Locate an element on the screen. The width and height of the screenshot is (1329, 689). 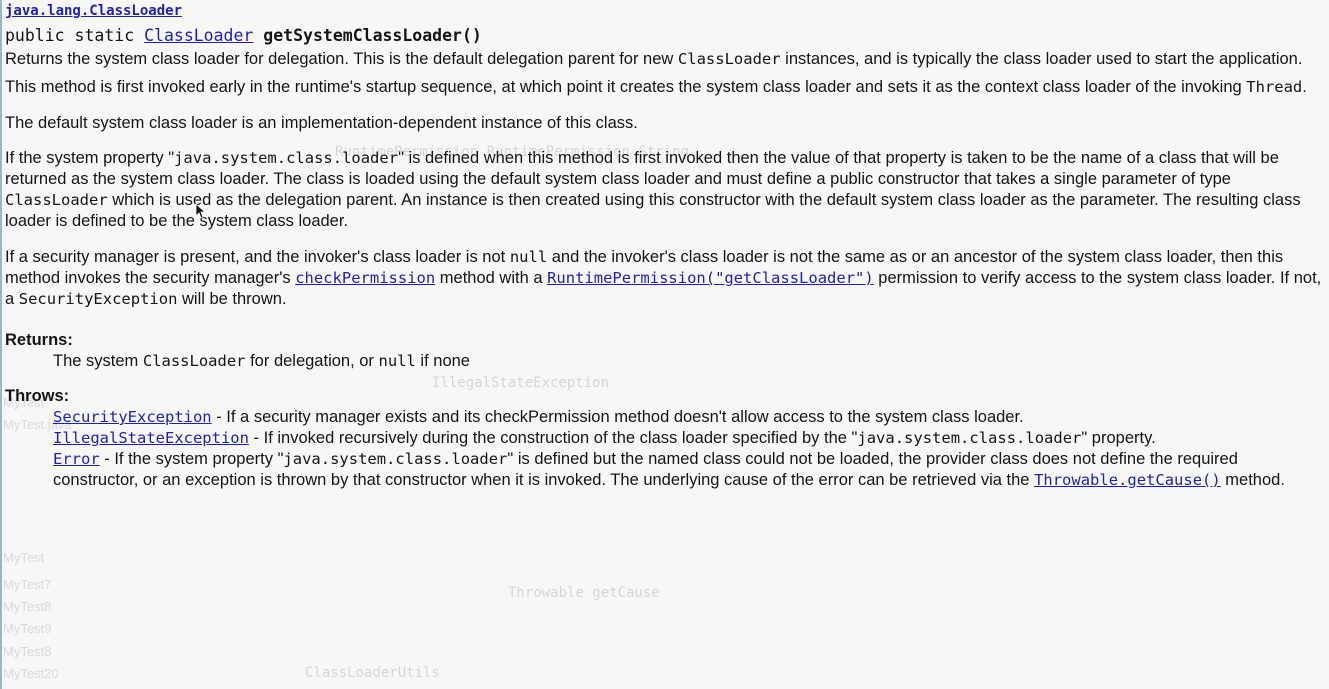
security-exception-link: SecurityException is located at coordinates (132, 417).